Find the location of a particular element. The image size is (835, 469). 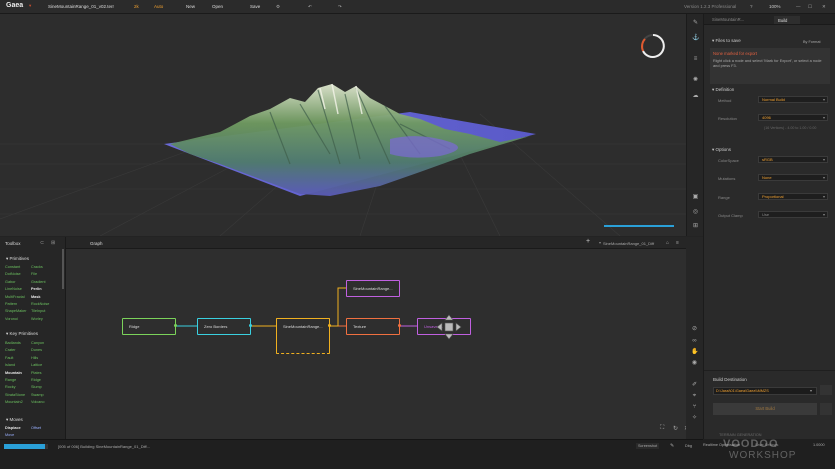

link-icon: ∞ is located at coordinates (694, 341).